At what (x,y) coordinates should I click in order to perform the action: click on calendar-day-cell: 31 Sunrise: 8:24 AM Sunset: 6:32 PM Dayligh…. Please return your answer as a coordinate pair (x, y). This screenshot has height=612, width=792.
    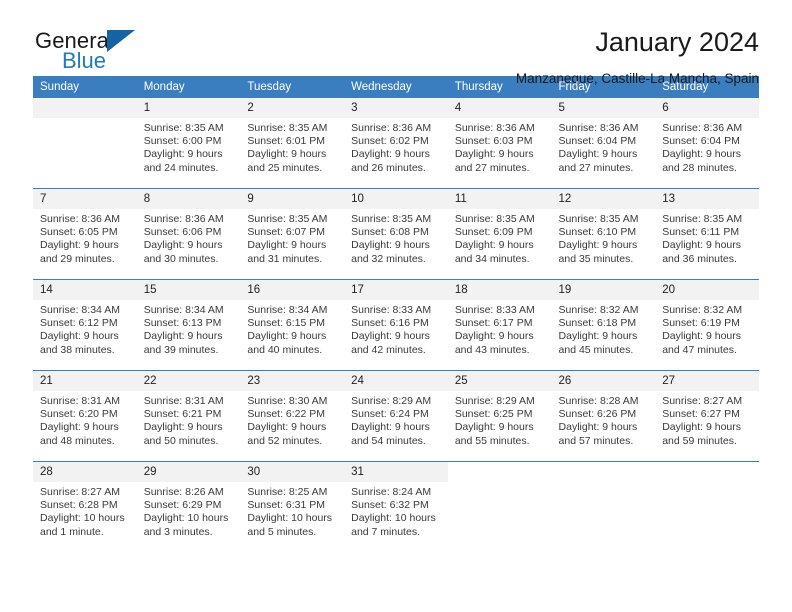
    Looking at the image, I should click on (396, 506).